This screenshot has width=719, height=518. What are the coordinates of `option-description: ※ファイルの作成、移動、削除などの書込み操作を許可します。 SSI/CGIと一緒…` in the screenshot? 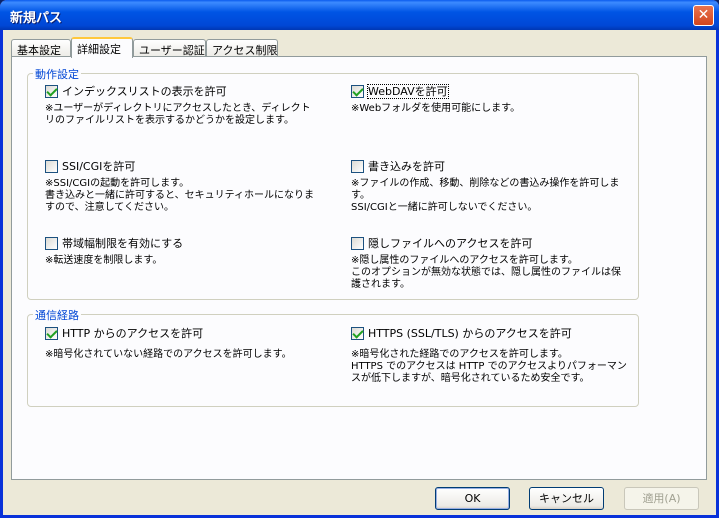 It's located at (485, 195).